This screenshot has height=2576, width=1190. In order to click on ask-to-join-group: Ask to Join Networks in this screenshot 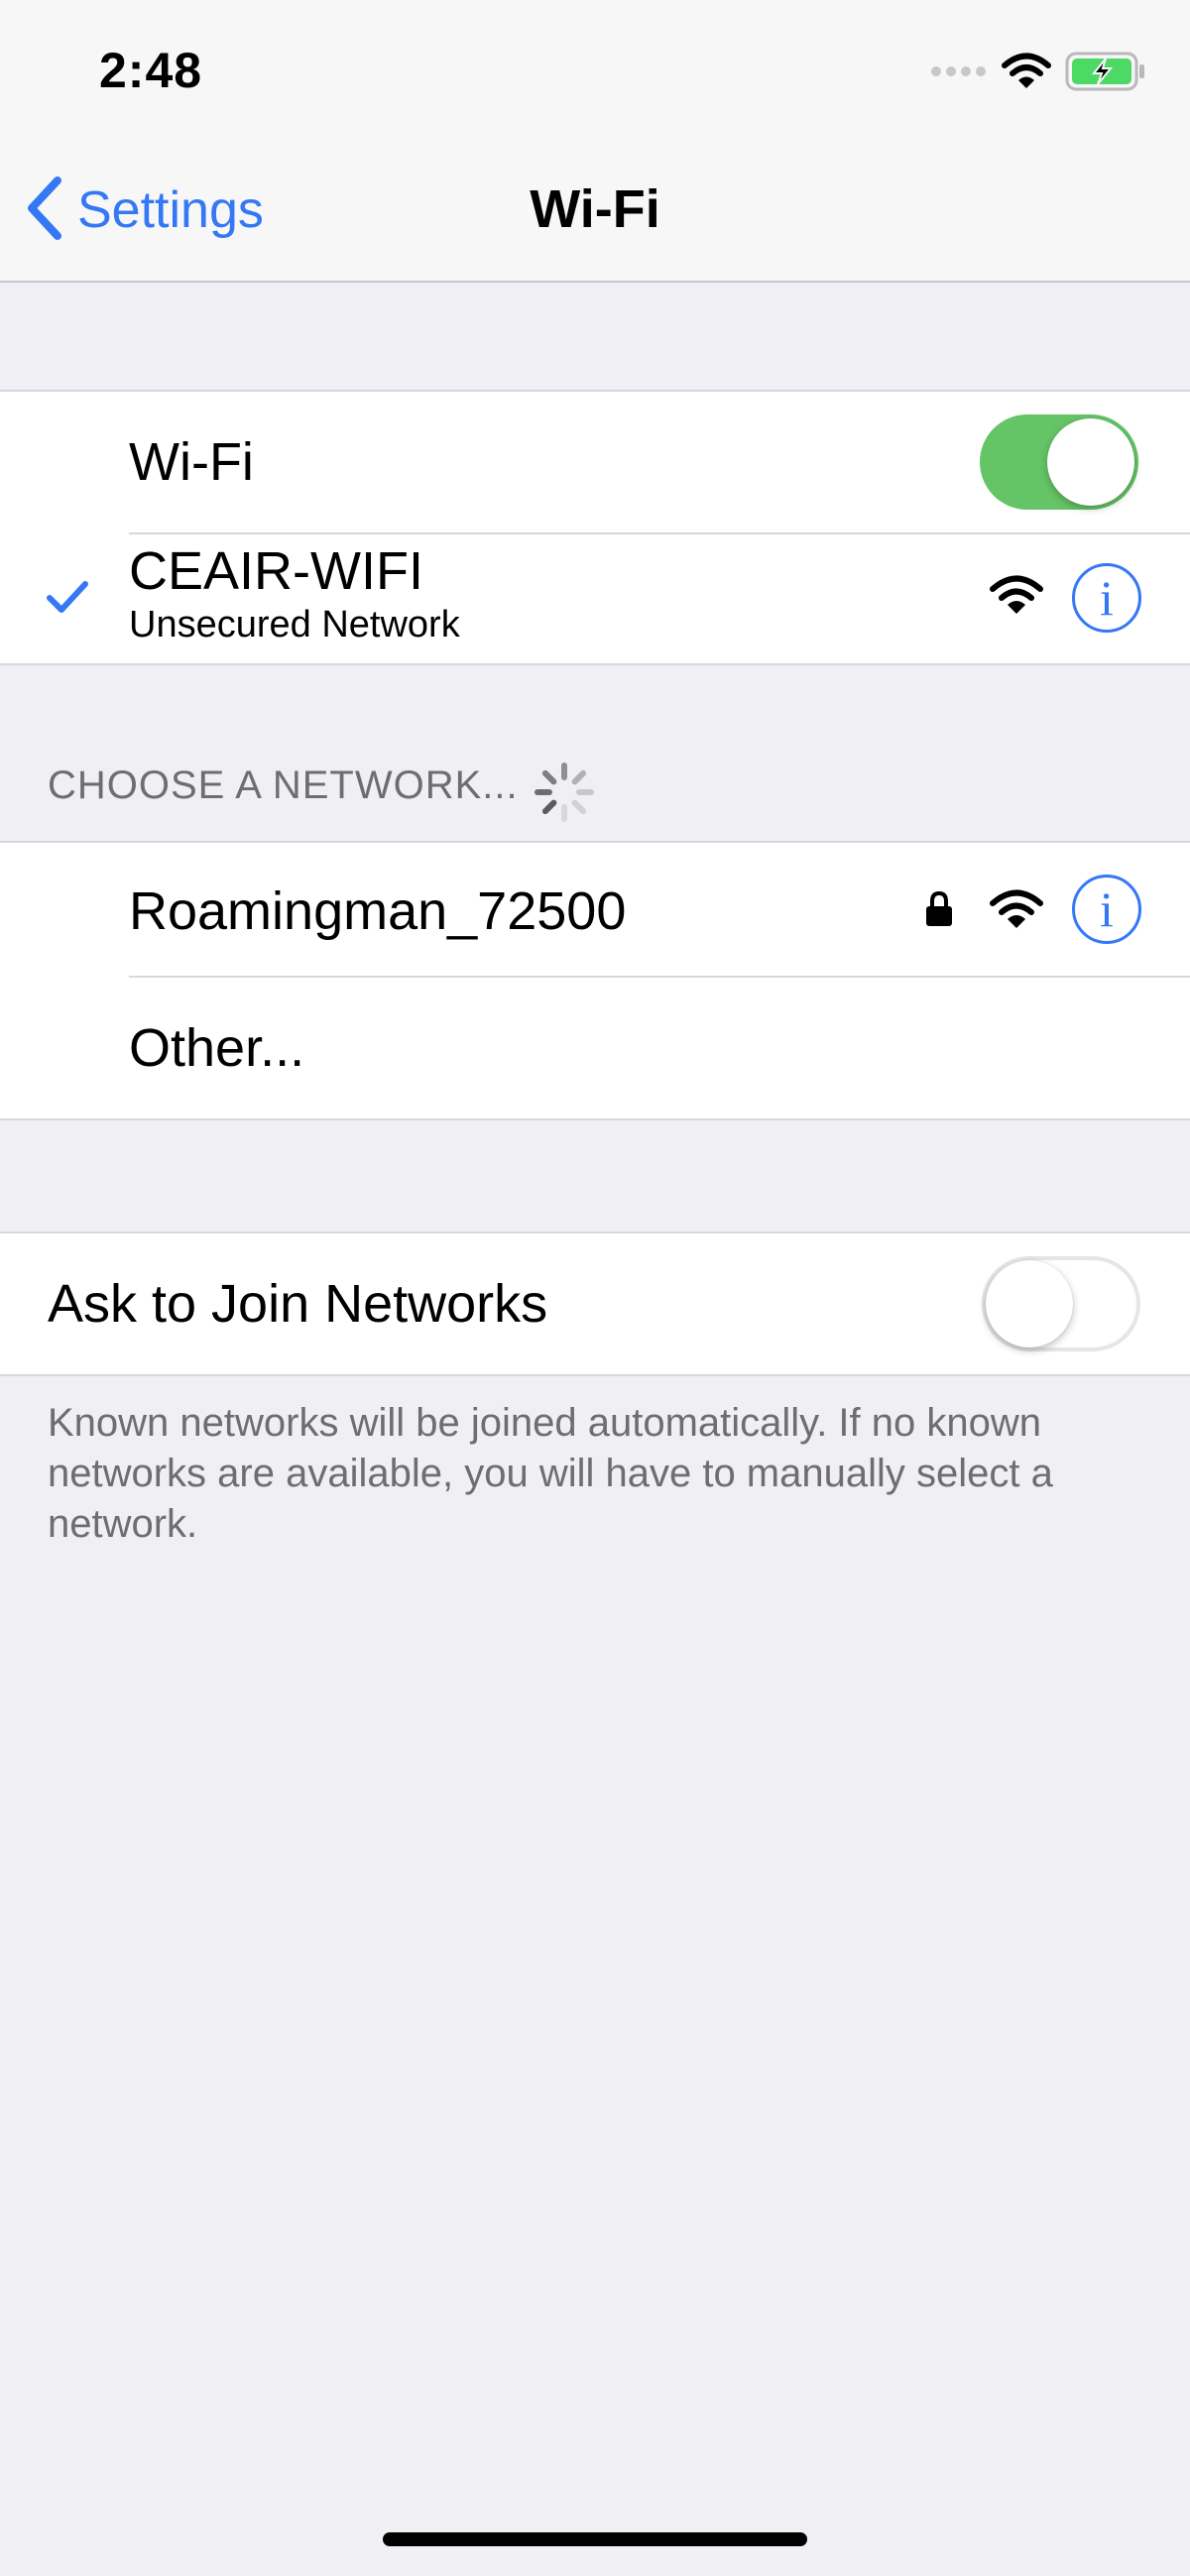, I will do `click(595, 1303)`.